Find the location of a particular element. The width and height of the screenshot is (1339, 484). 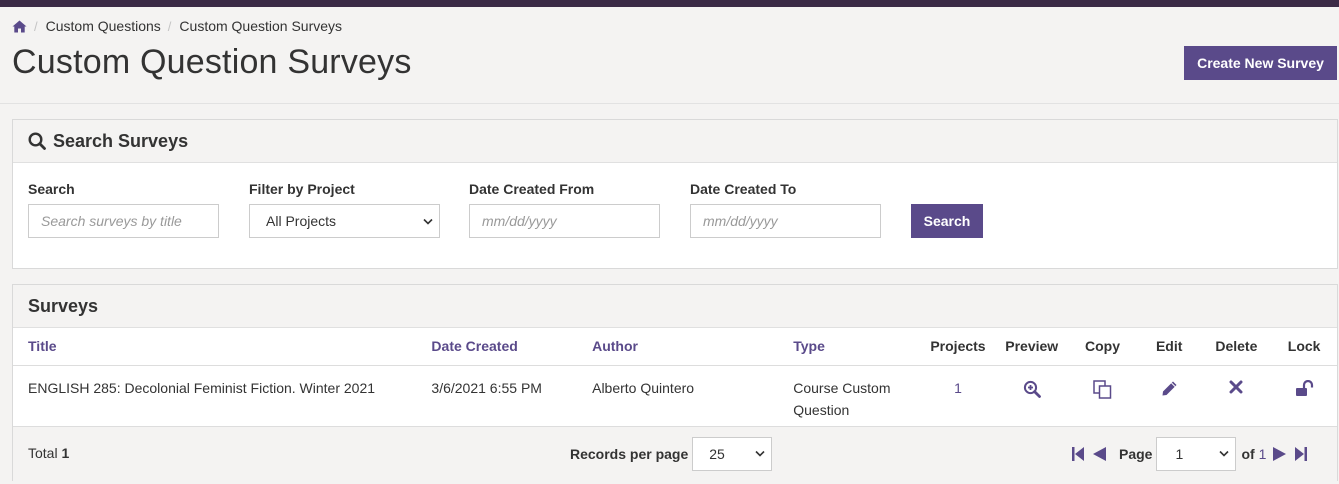

create-new-survey-button: Create New Survey is located at coordinates (1260, 63).